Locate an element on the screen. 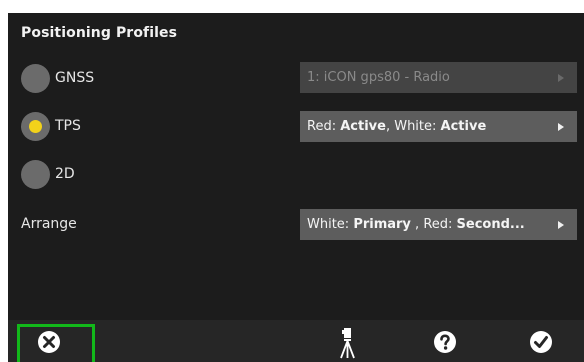 The image size is (584, 362). cancel-button is located at coordinates (49, 342).